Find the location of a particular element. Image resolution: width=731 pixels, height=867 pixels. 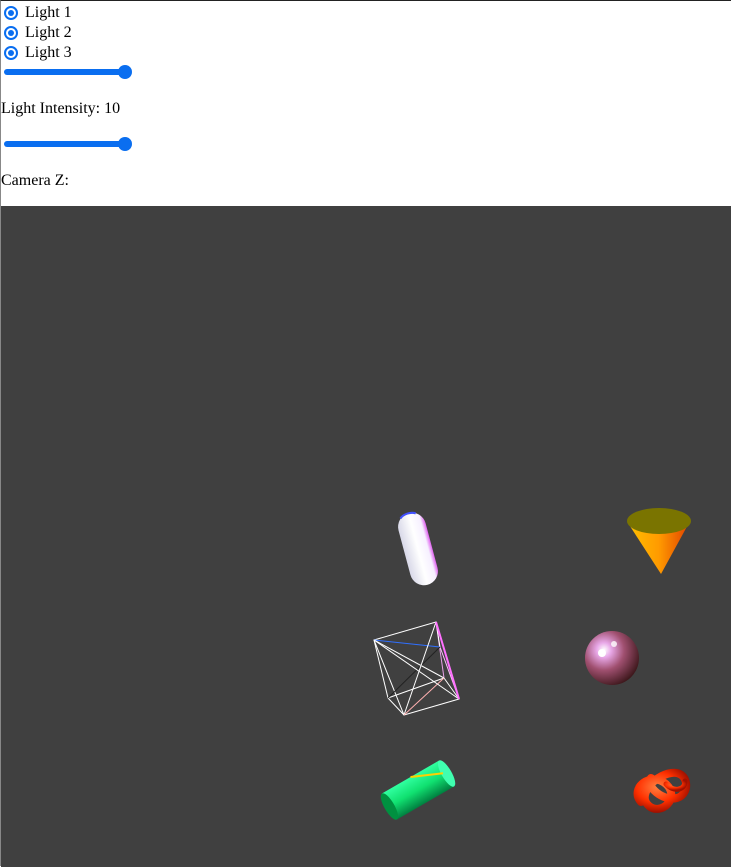

cylinder-object is located at coordinates (418, 790).